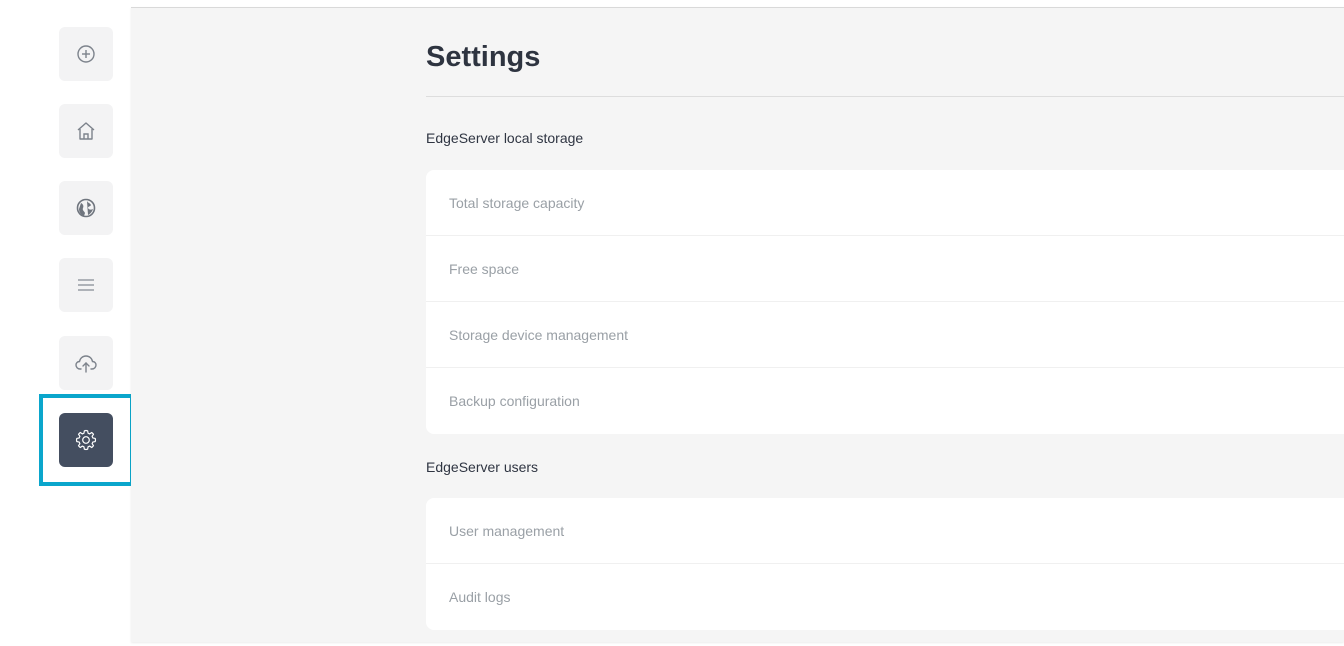 The height and width of the screenshot is (646, 1344). Describe the element at coordinates (86, 440) in the screenshot. I see `highlight-box` at that location.